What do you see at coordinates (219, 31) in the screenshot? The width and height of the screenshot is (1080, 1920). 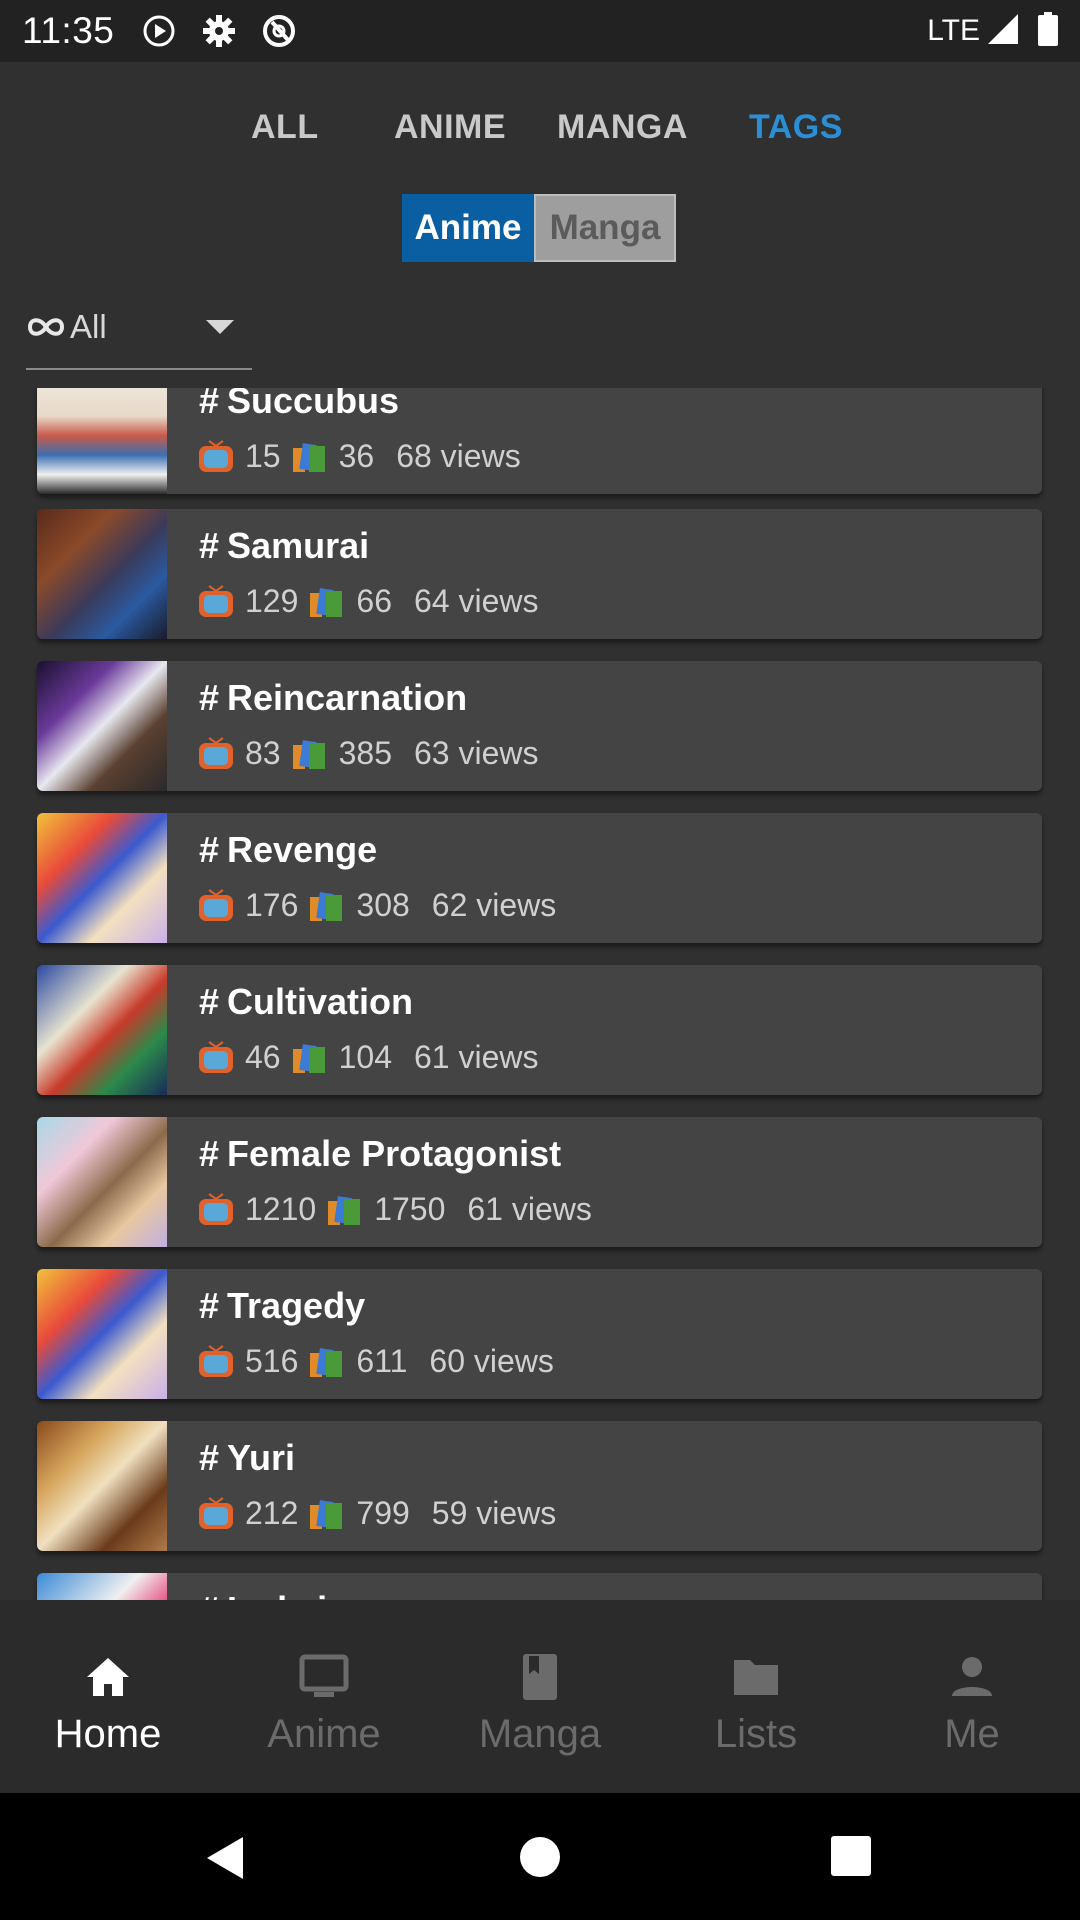 I see `settings-icon` at bounding box center [219, 31].